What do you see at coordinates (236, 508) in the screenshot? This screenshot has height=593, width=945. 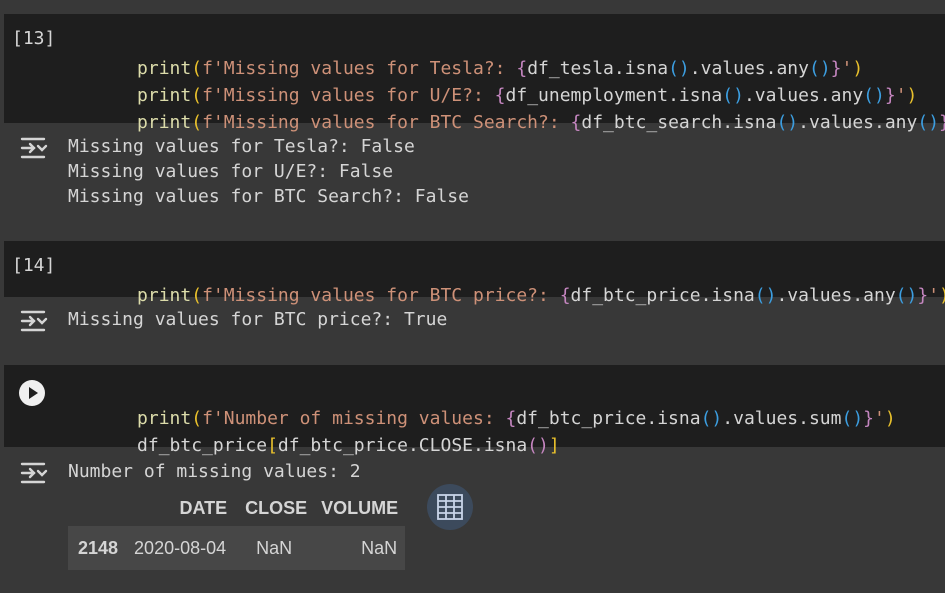 I see `table-header-row: DATE CLOSE VOLUME` at bounding box center [236, 508].